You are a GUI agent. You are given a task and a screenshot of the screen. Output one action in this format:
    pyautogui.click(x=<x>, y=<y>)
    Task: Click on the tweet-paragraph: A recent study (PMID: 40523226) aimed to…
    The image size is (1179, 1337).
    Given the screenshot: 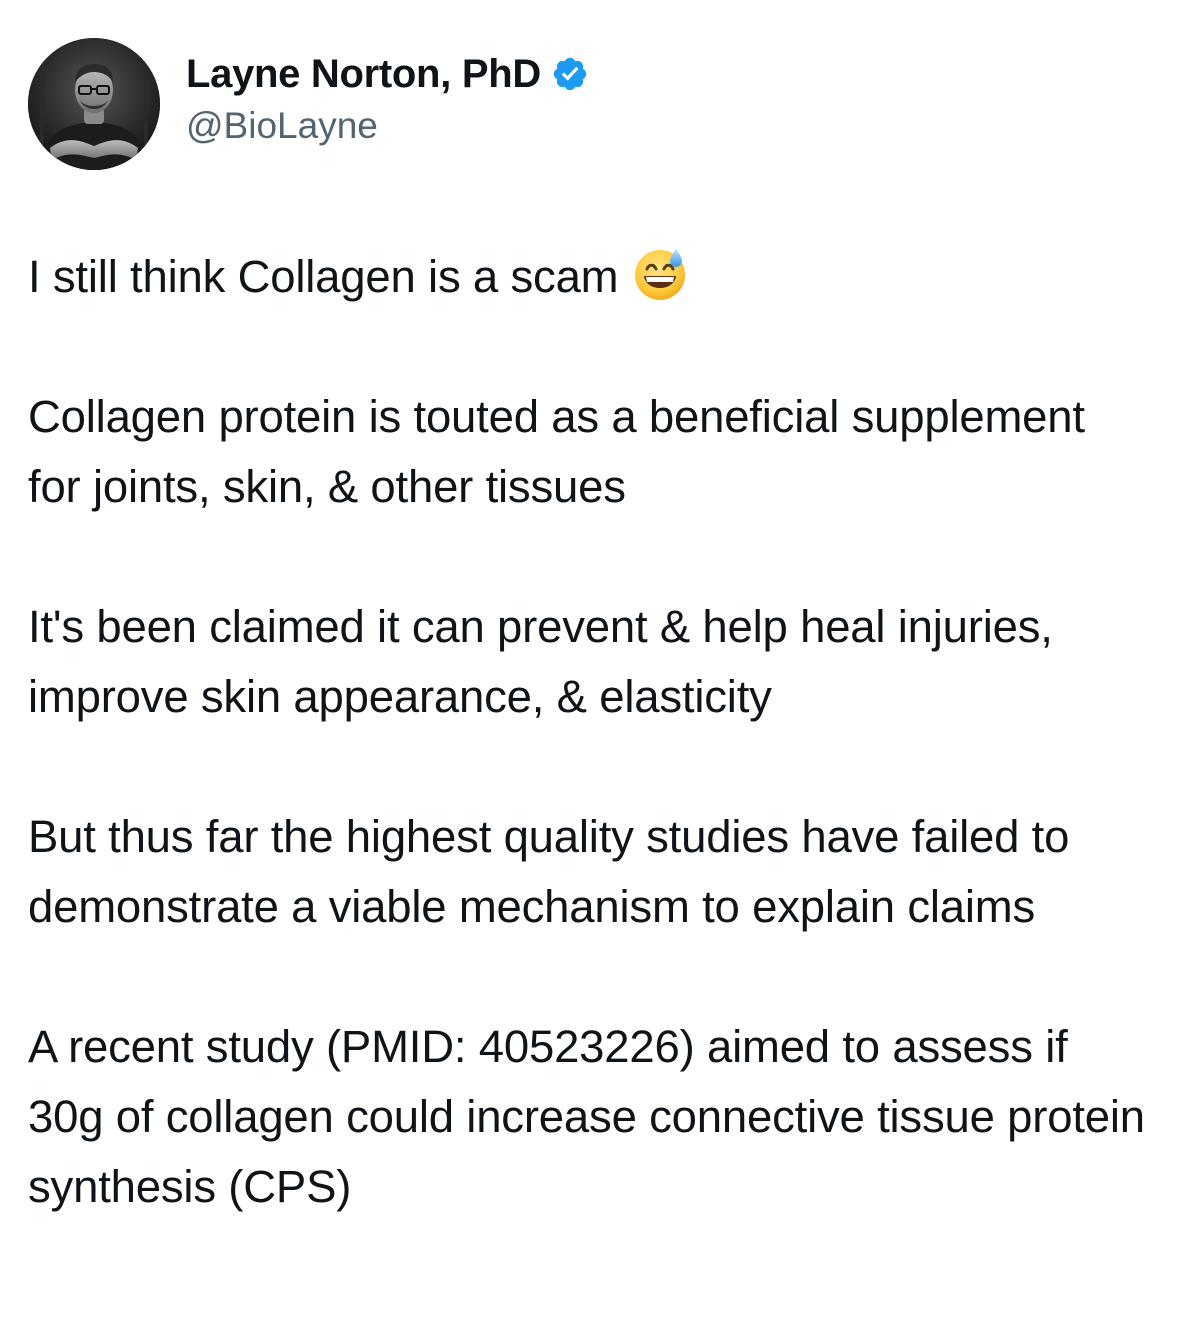 What is the action you would take?
    pyautogui.click(x=586, y=1116)
    